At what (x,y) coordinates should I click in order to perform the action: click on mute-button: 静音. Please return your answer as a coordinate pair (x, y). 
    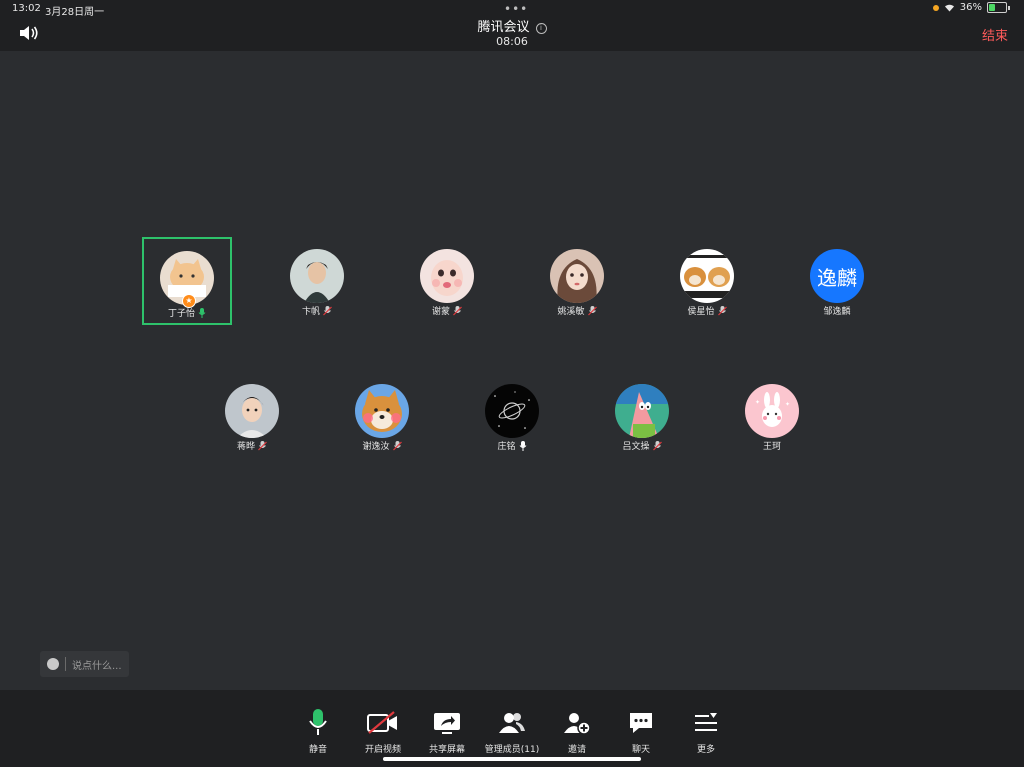
    Looking at the image, I should click on (318, 731).